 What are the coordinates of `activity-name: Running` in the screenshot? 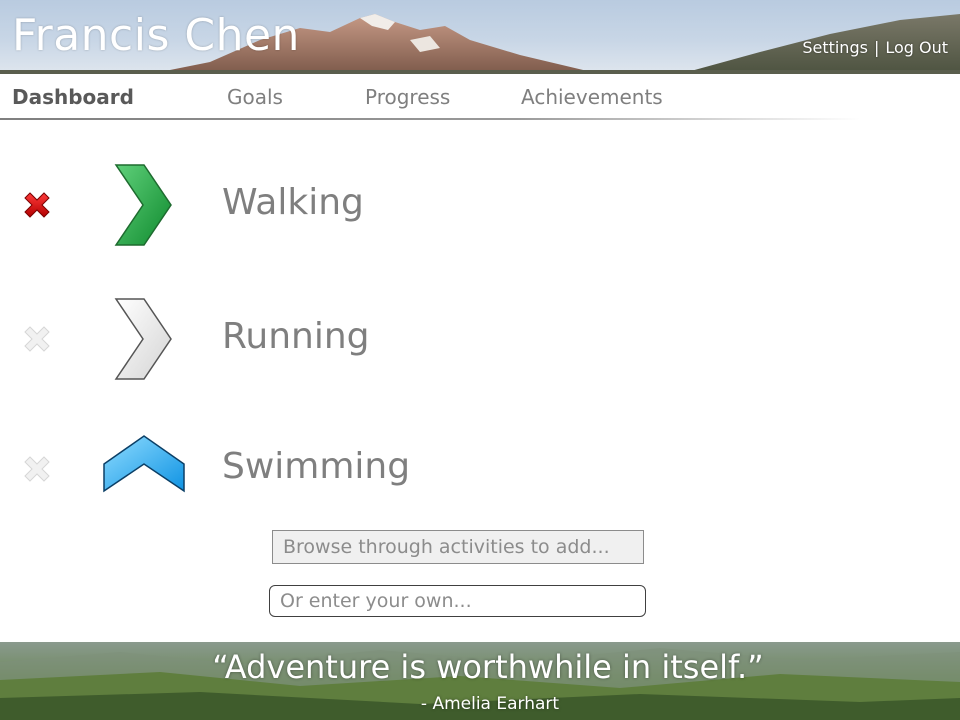 It's located at (296, 336).